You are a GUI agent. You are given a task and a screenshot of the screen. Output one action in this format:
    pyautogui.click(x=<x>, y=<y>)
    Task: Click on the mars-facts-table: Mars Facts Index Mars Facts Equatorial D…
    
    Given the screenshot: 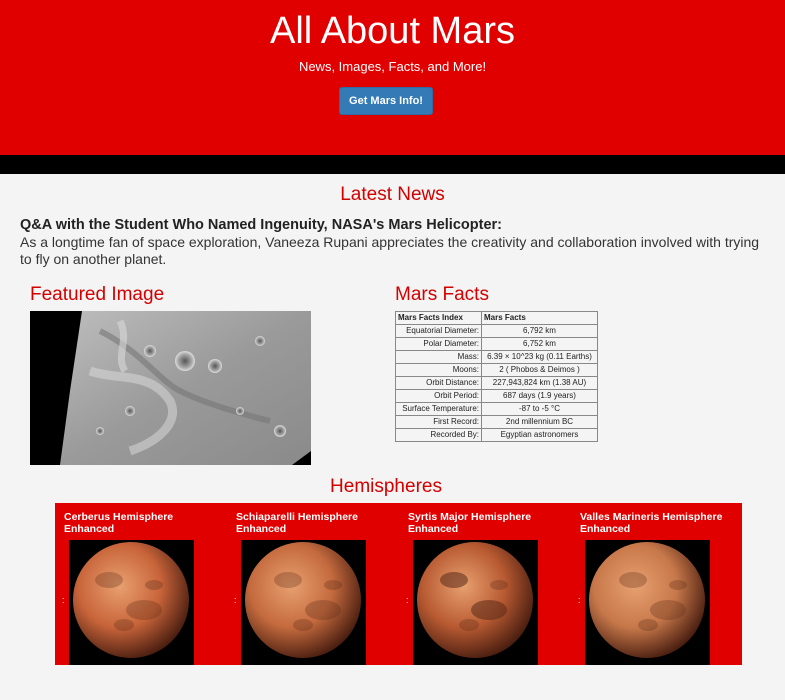 What is the action you would take?
    pyautogui.click(x=496, y=376)
    